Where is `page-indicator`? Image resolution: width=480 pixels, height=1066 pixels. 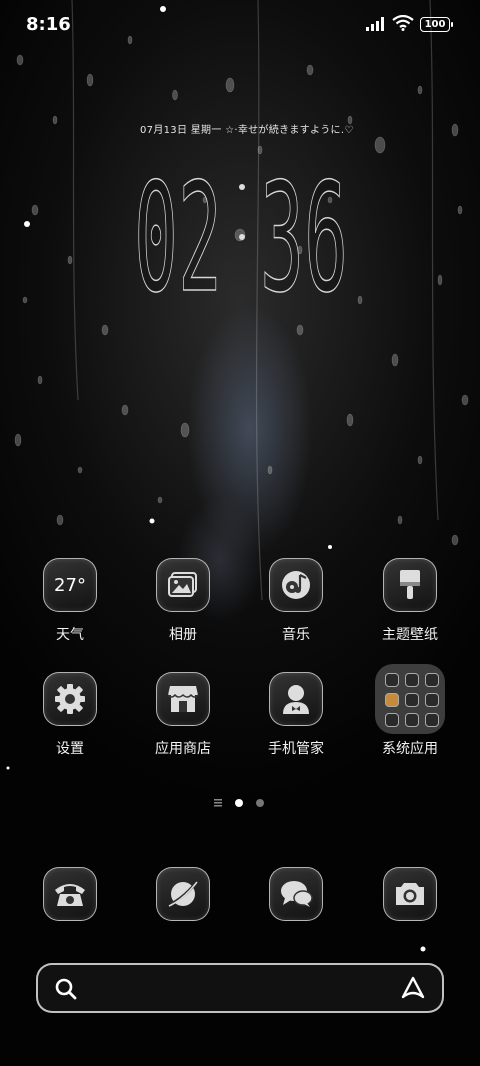
page-indicator is located at coordinates (244, 803).